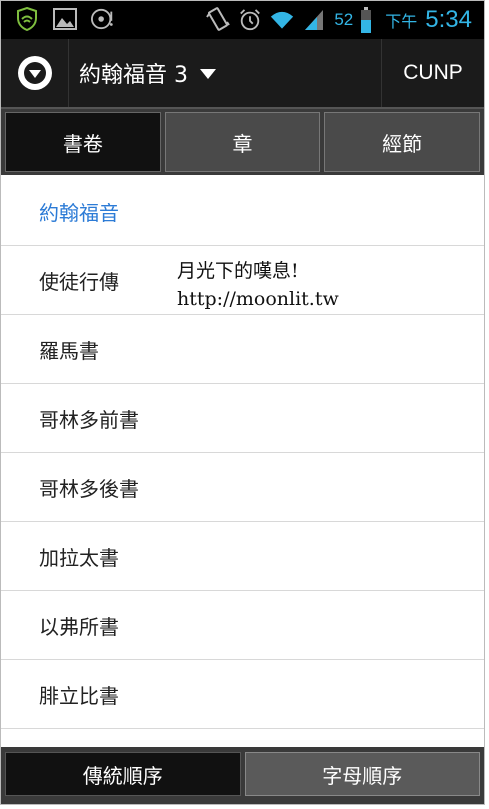 Image resolution: width=489 pixels, height=809 pixels. I want to click on signal-icon, so click(314, 20).